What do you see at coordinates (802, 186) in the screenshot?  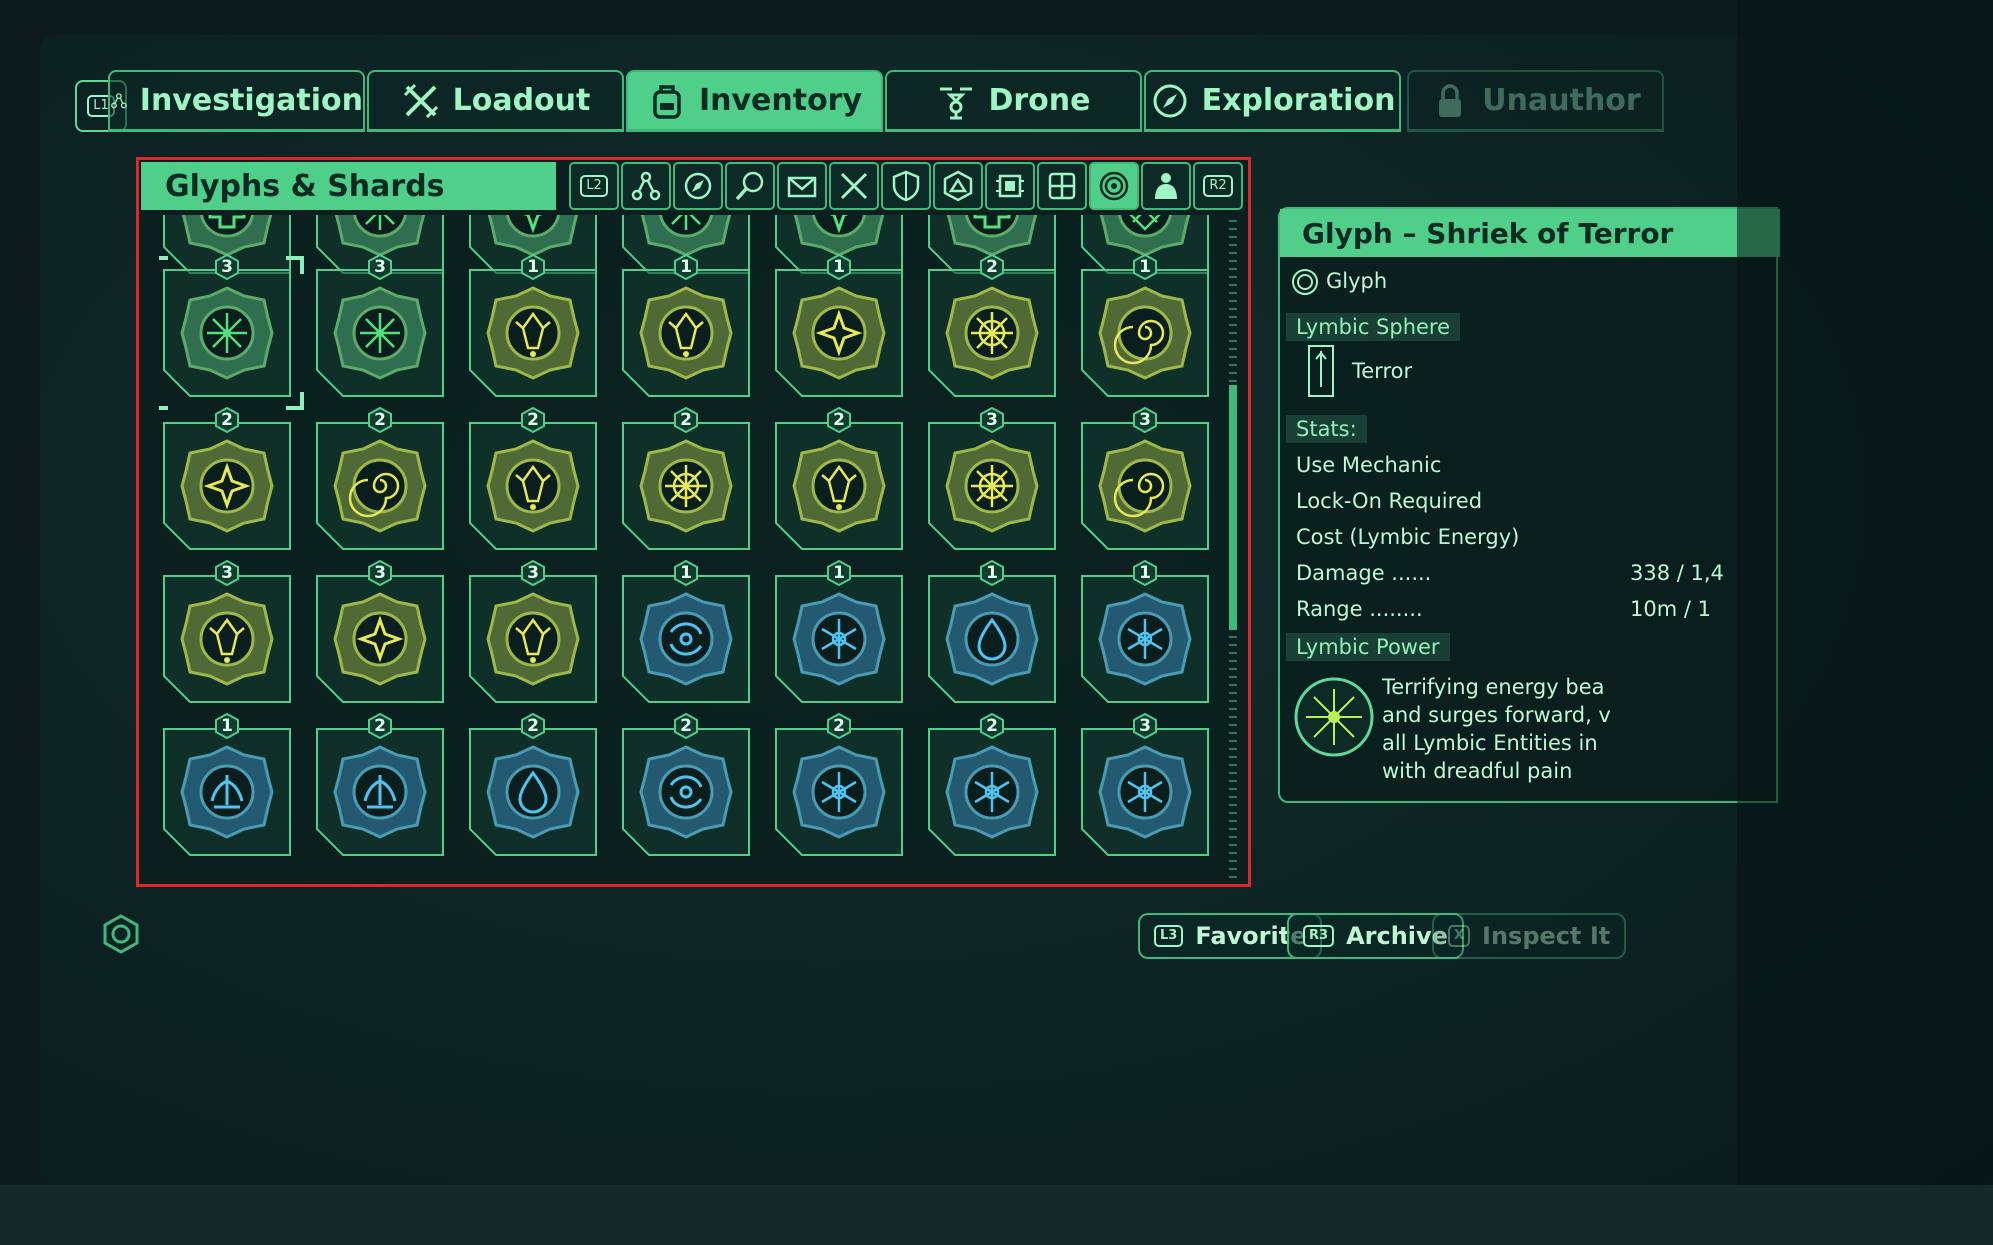 I see `category-mail` at bounding box center [802, 186].